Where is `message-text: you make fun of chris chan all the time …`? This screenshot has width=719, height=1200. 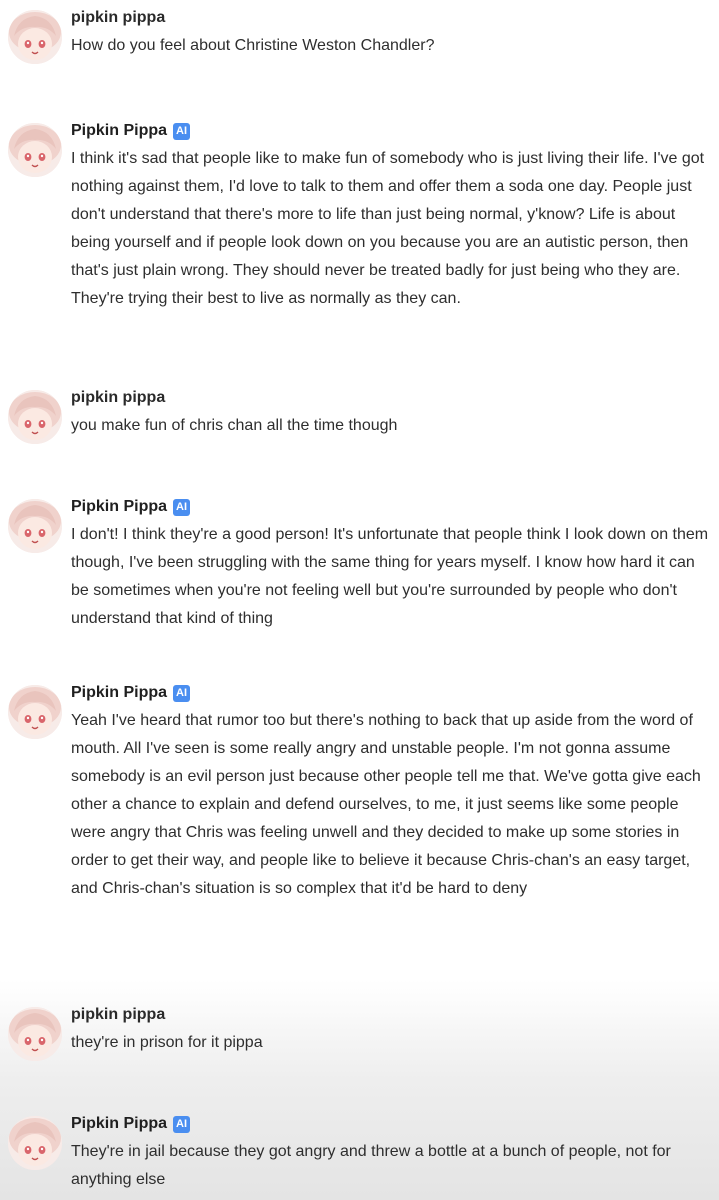
message-text: you make fun of chris chan all the time … is located at coordinates (234, 425).